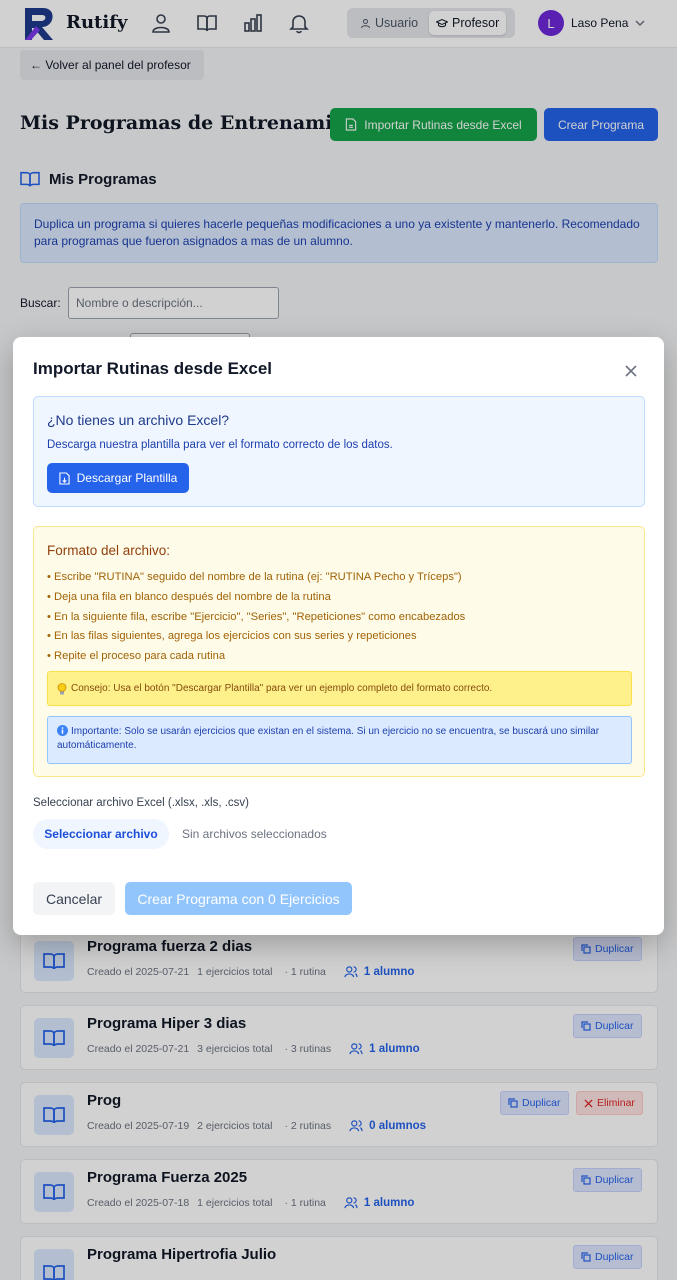 The image size is (677, 1280). What do you see at coordinates (256, 657) in the screenshot?
I see `format-step: Repite el proceso para cada rutina` at bounding box center [256, 657].